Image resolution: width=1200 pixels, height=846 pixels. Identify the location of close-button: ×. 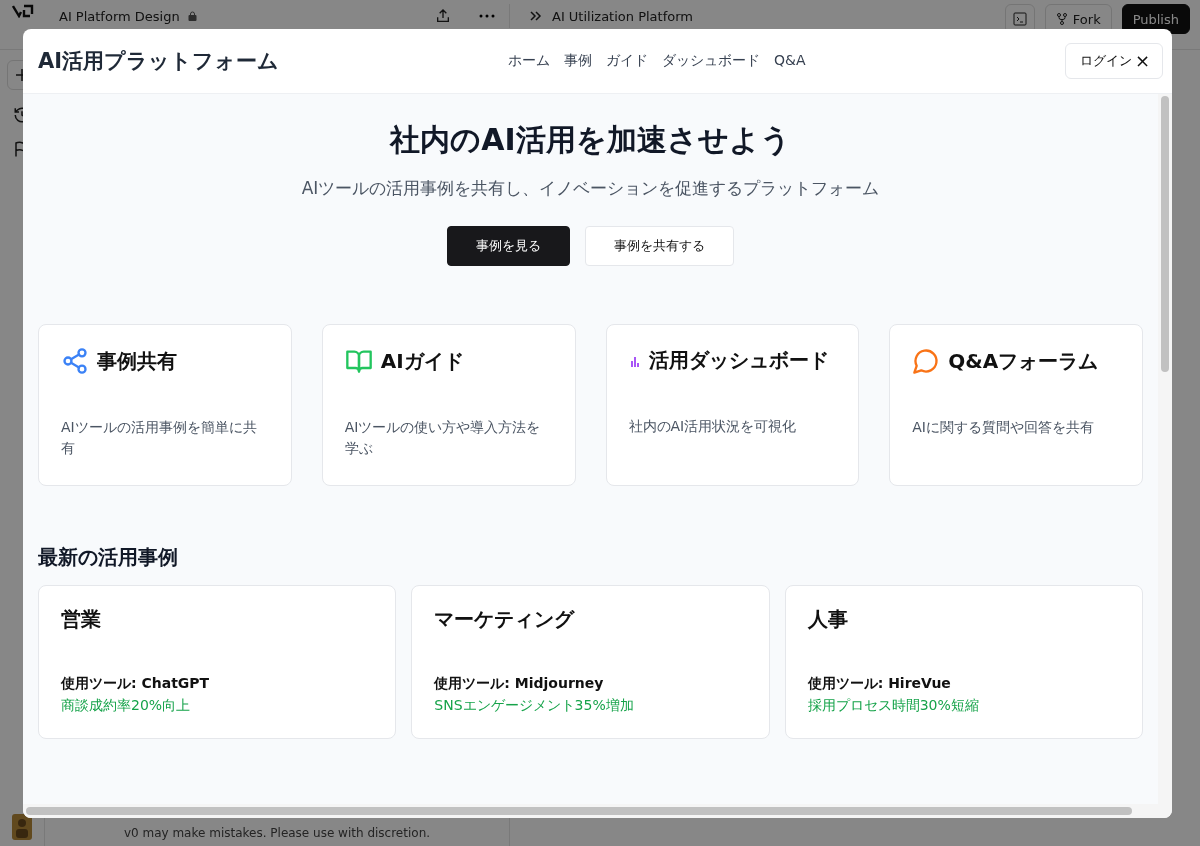
(1142, 61).